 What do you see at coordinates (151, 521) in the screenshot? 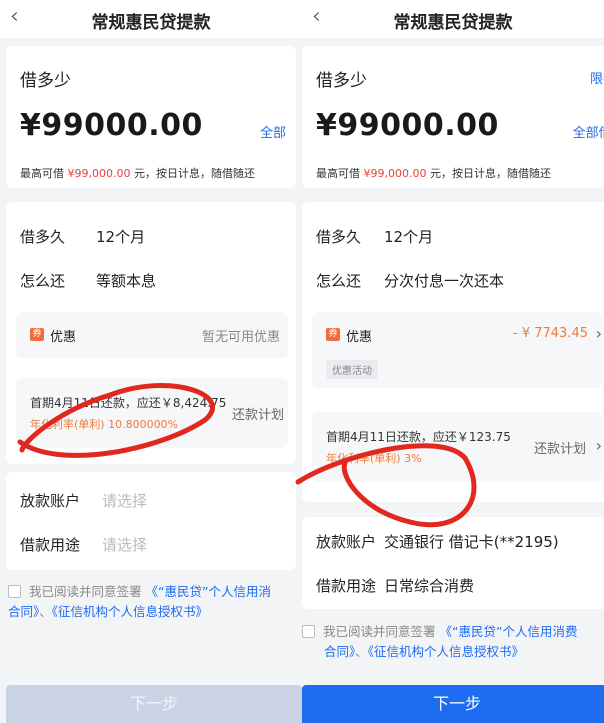
I see `account-card: 放款账户 请选择 借款用途 请选择` at bounding box center [151, 521].